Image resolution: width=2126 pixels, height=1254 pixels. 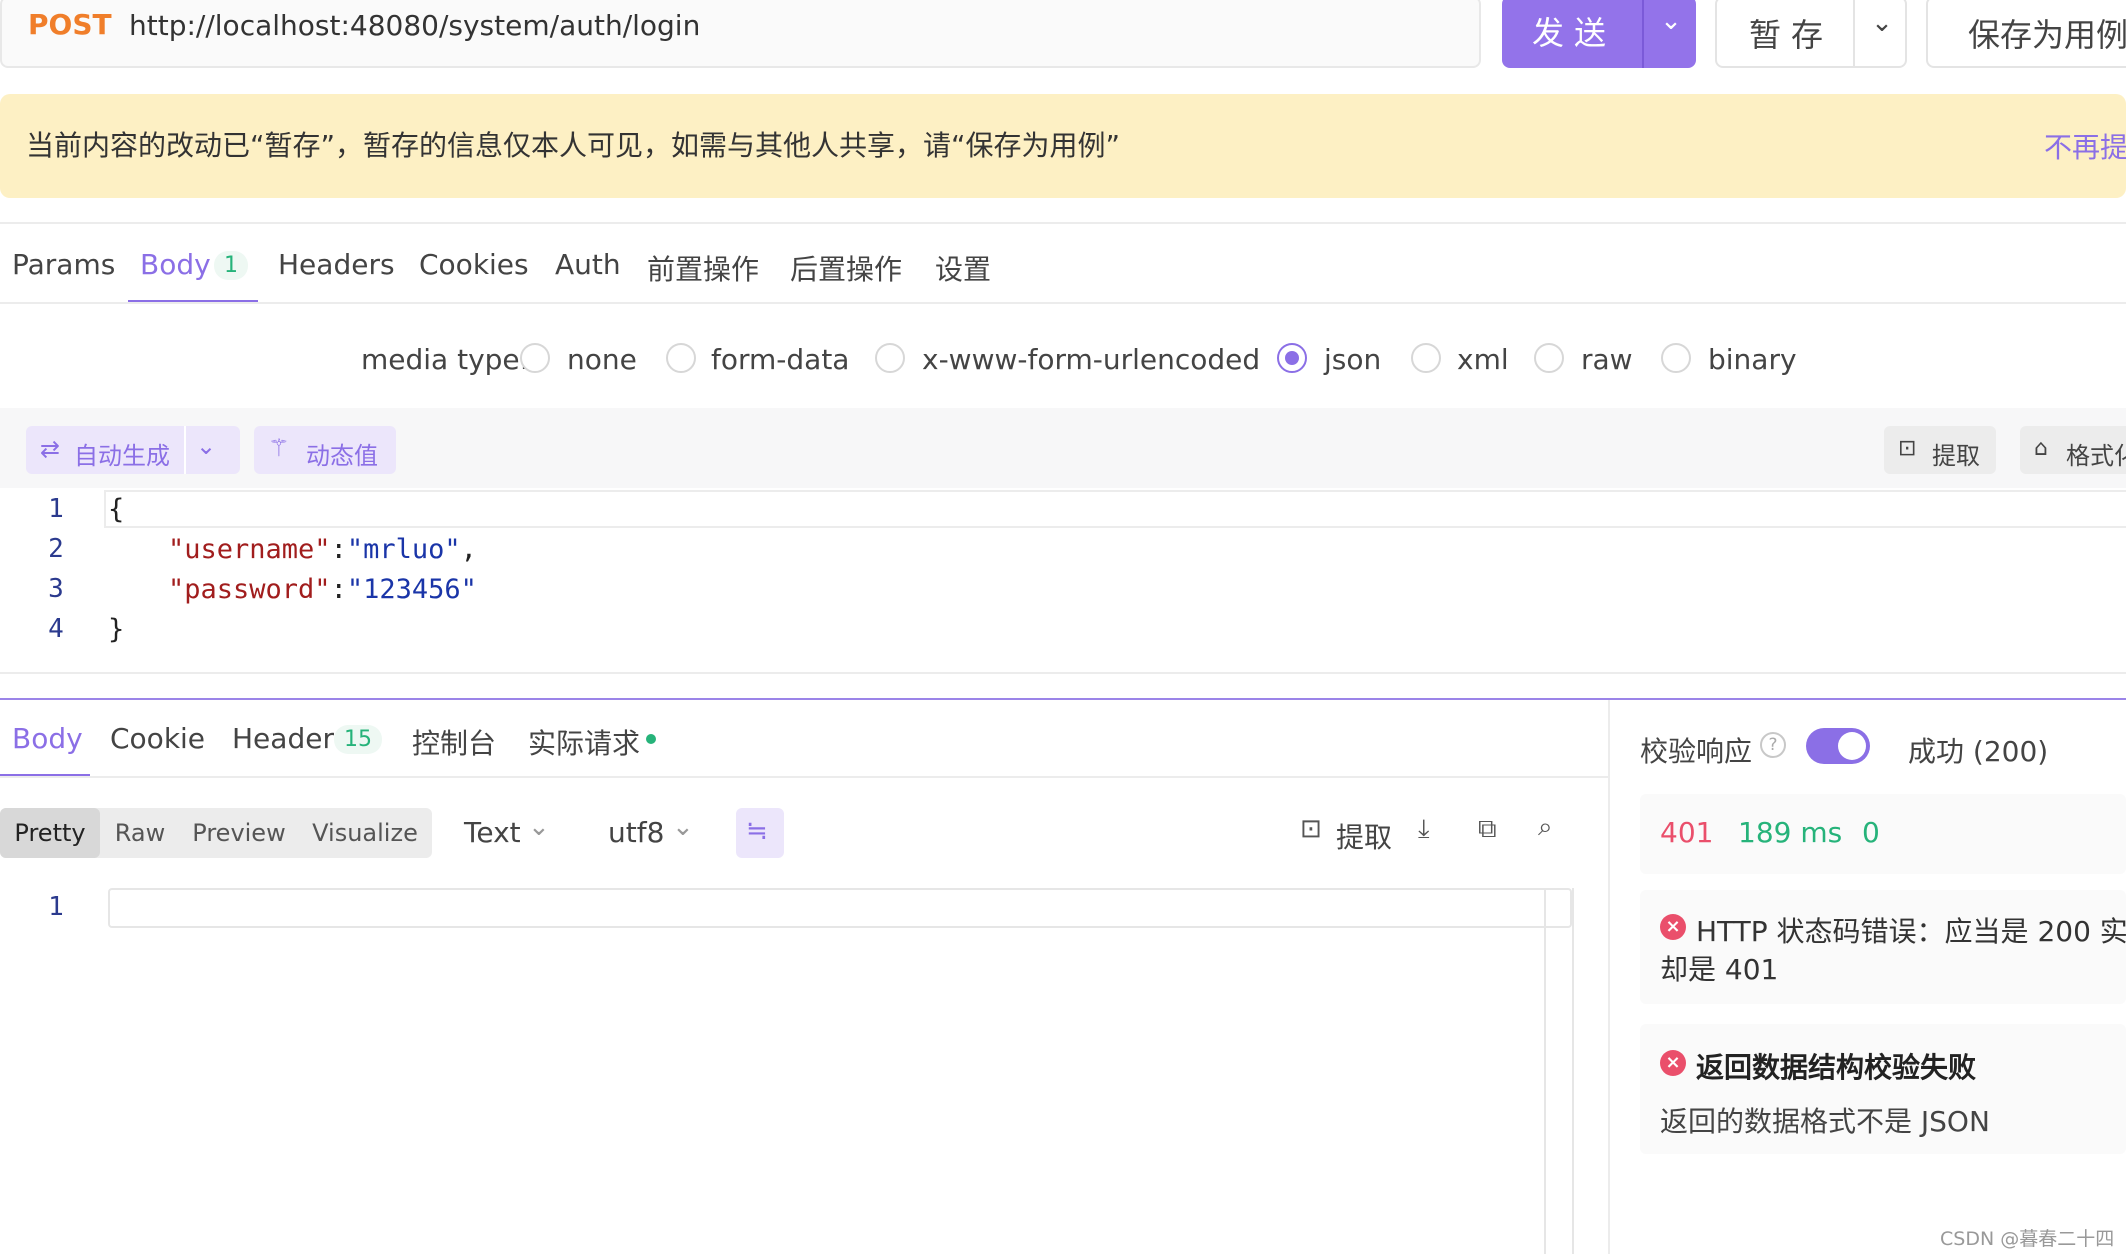 I want to click on tab-pre-operations: 前置操作, so click(x=703, y=268).